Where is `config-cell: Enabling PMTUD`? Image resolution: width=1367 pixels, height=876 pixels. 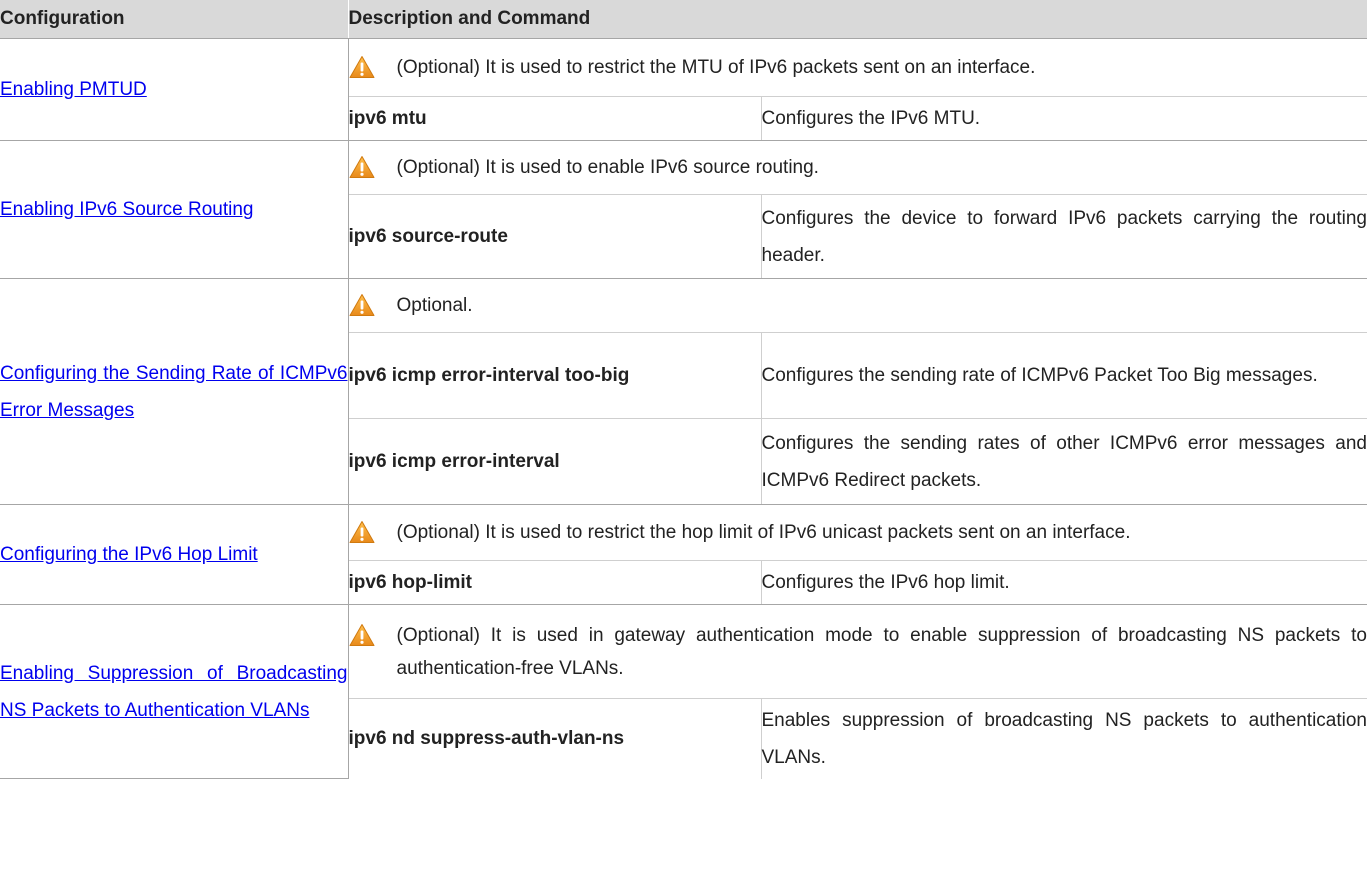
config-cell: Enabling PMTUD is located at coordinates (174, 89).